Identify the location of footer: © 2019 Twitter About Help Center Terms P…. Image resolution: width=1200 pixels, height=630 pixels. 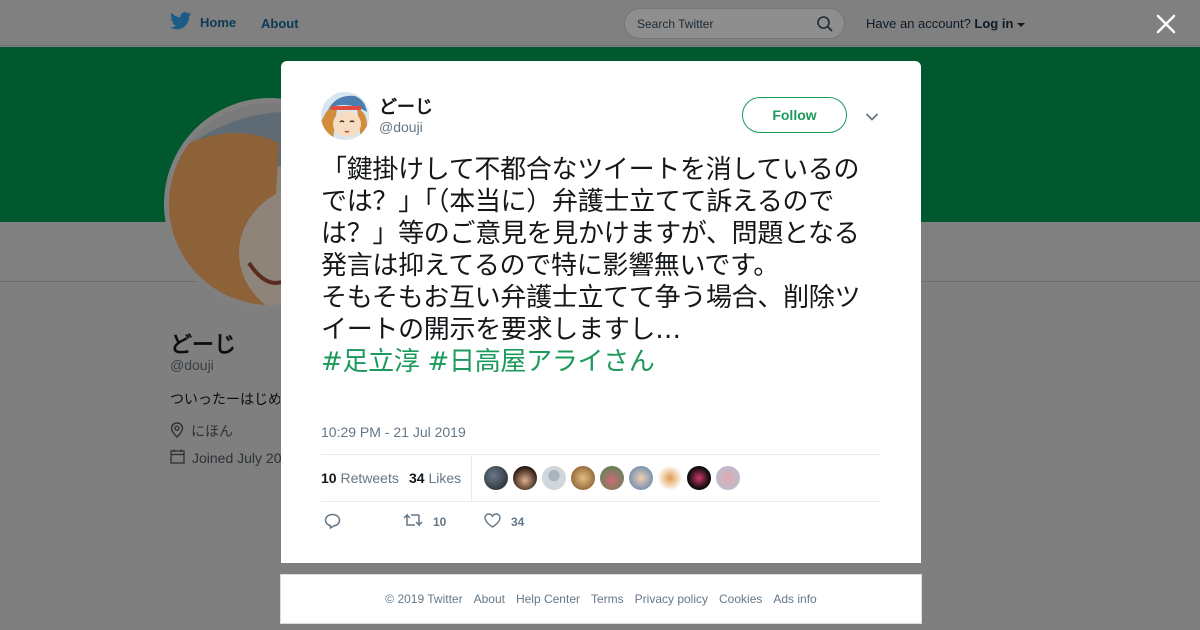
(601, 599).